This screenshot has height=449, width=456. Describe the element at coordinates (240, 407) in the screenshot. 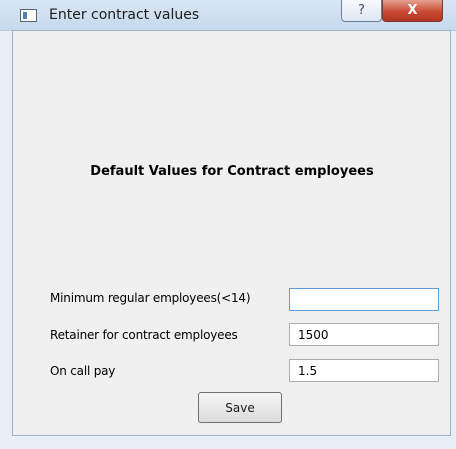

I see `save-button: Save` at that location.